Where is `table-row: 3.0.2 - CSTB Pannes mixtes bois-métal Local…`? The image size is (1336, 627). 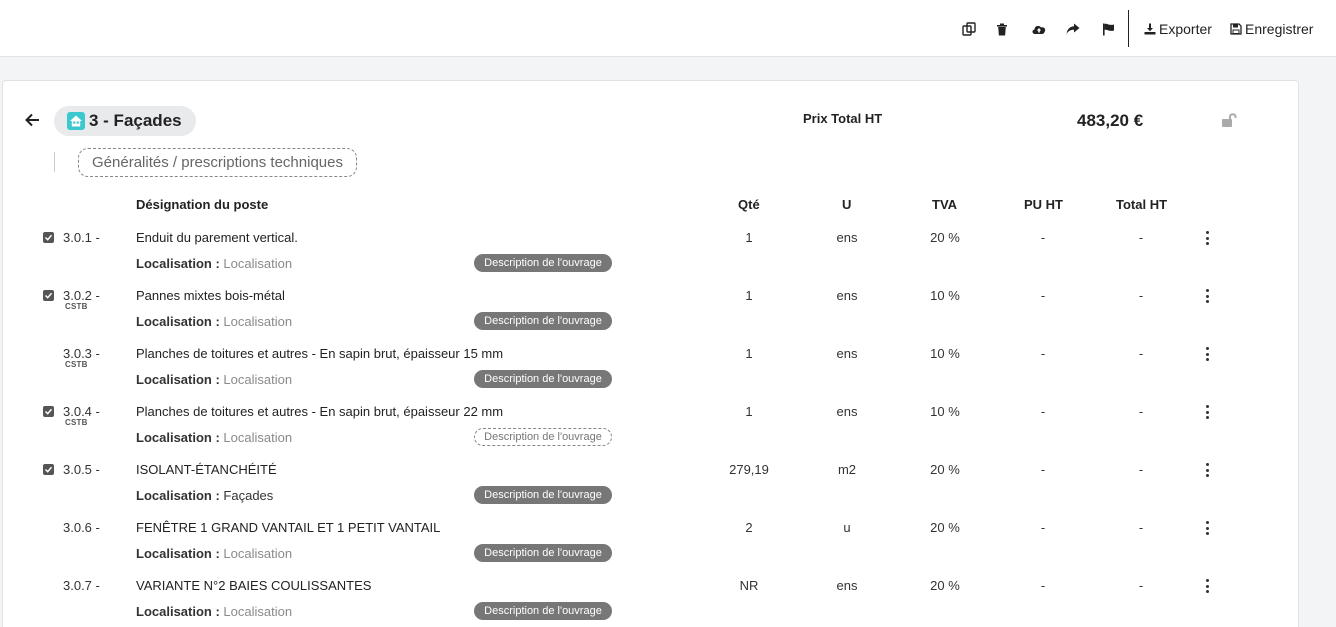
table-row: 3.0.2 - CSTB Pannes mixtes bois-métal Local… is located at coordinates (668, 311).